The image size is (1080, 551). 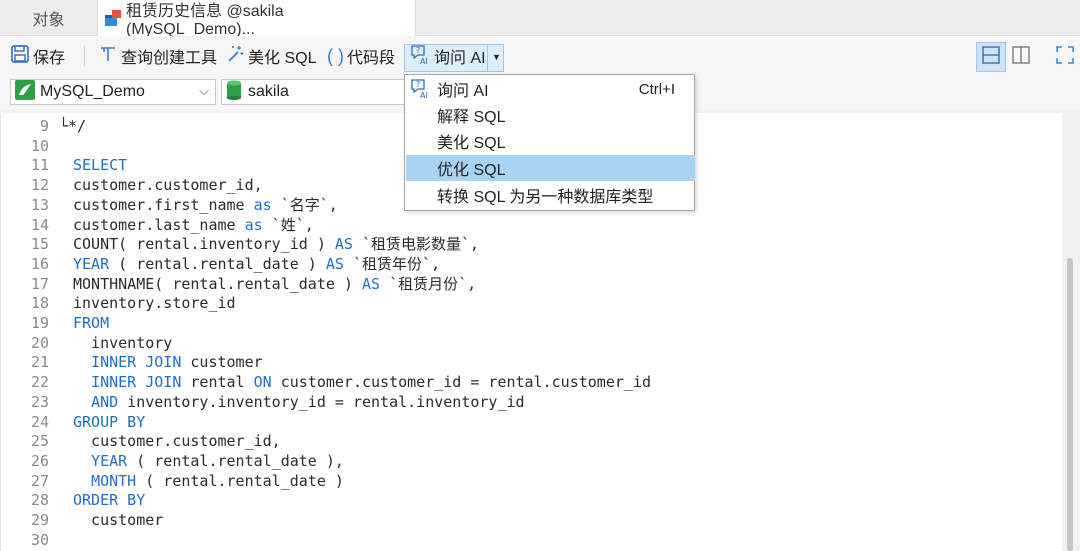 I want to click on sql-text: `租赁年份`,, so click(x=392, y=263).